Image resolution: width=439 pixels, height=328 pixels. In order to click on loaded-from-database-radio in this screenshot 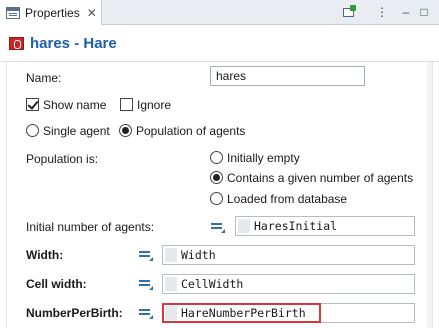, I will do `click(216, 198)`.